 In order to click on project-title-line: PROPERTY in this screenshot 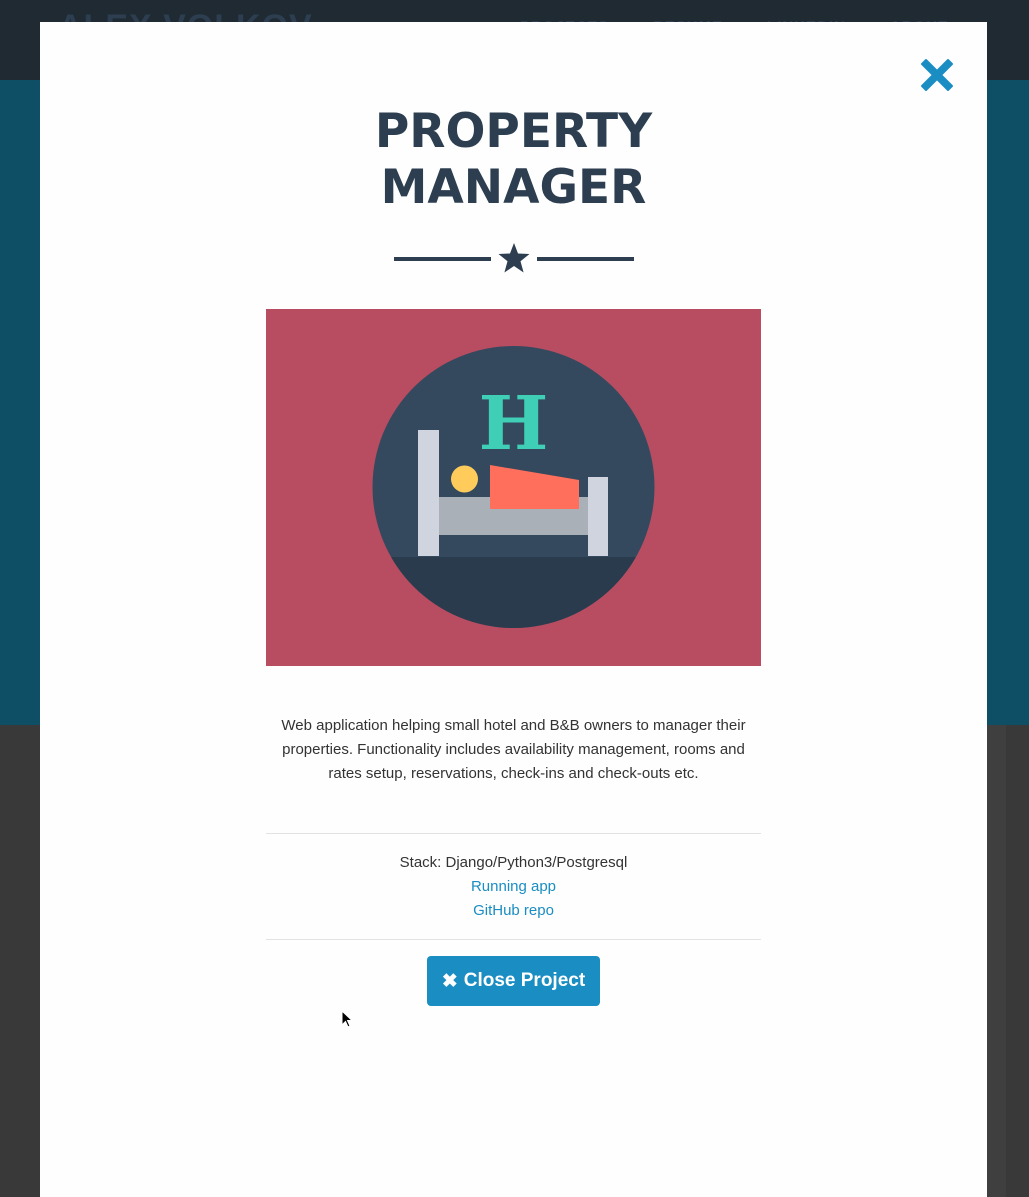, I will do `click(513, 131)`.